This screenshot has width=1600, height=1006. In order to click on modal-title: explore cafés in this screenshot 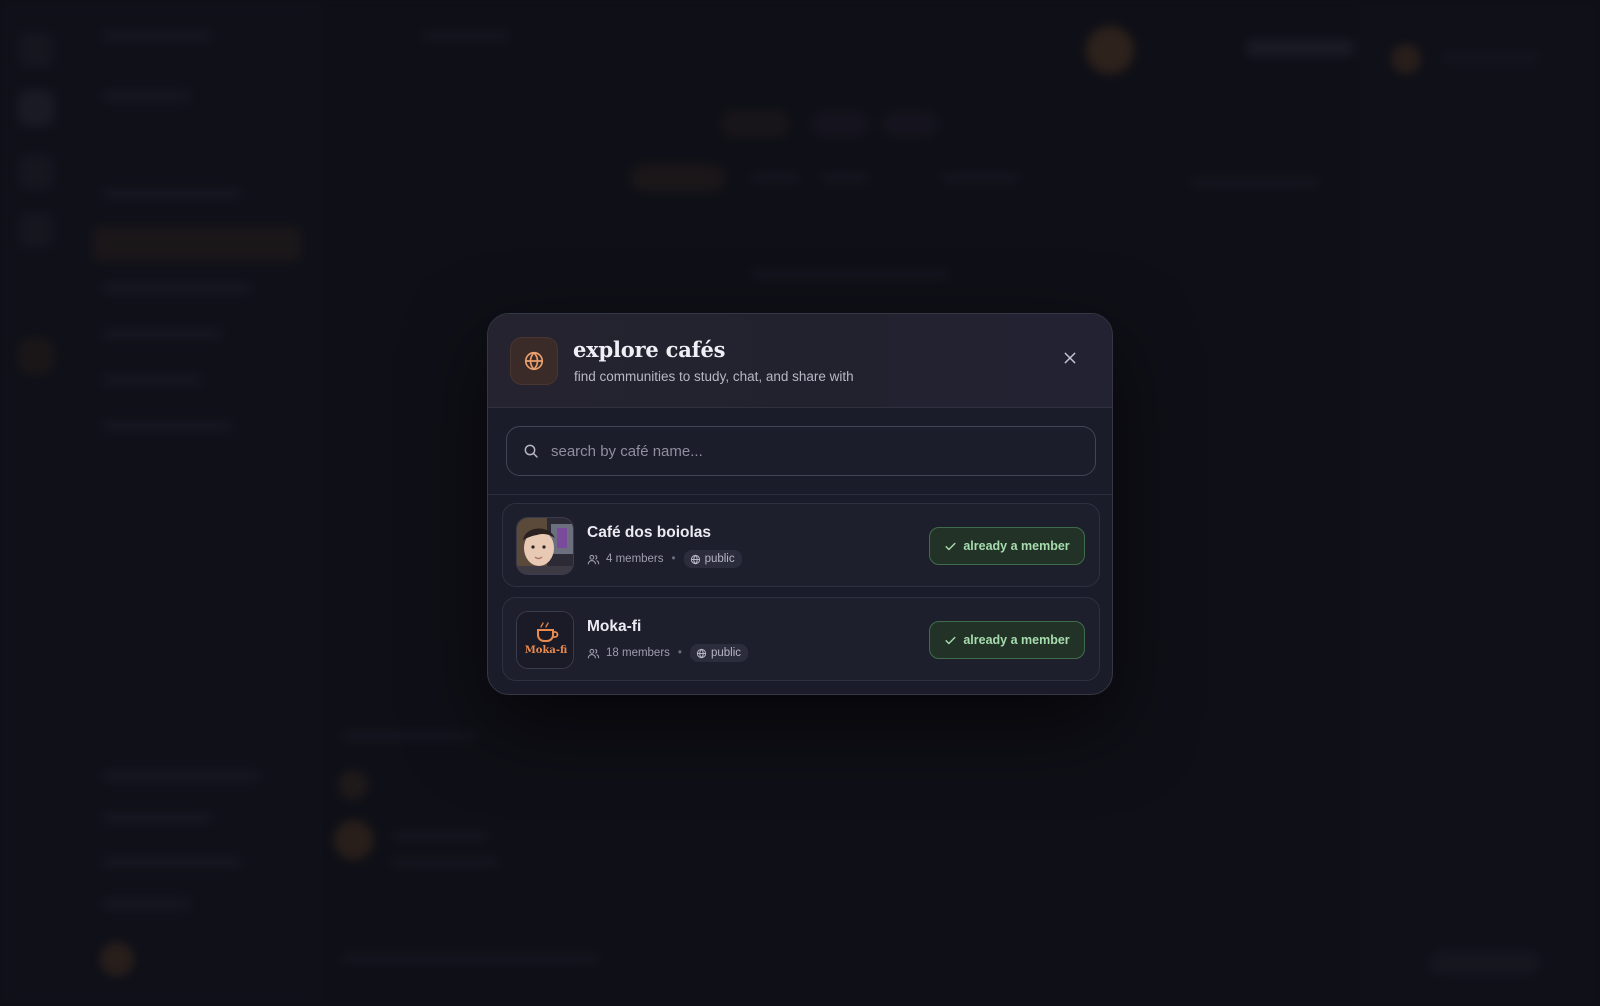, I will do `click(649, 349)`.